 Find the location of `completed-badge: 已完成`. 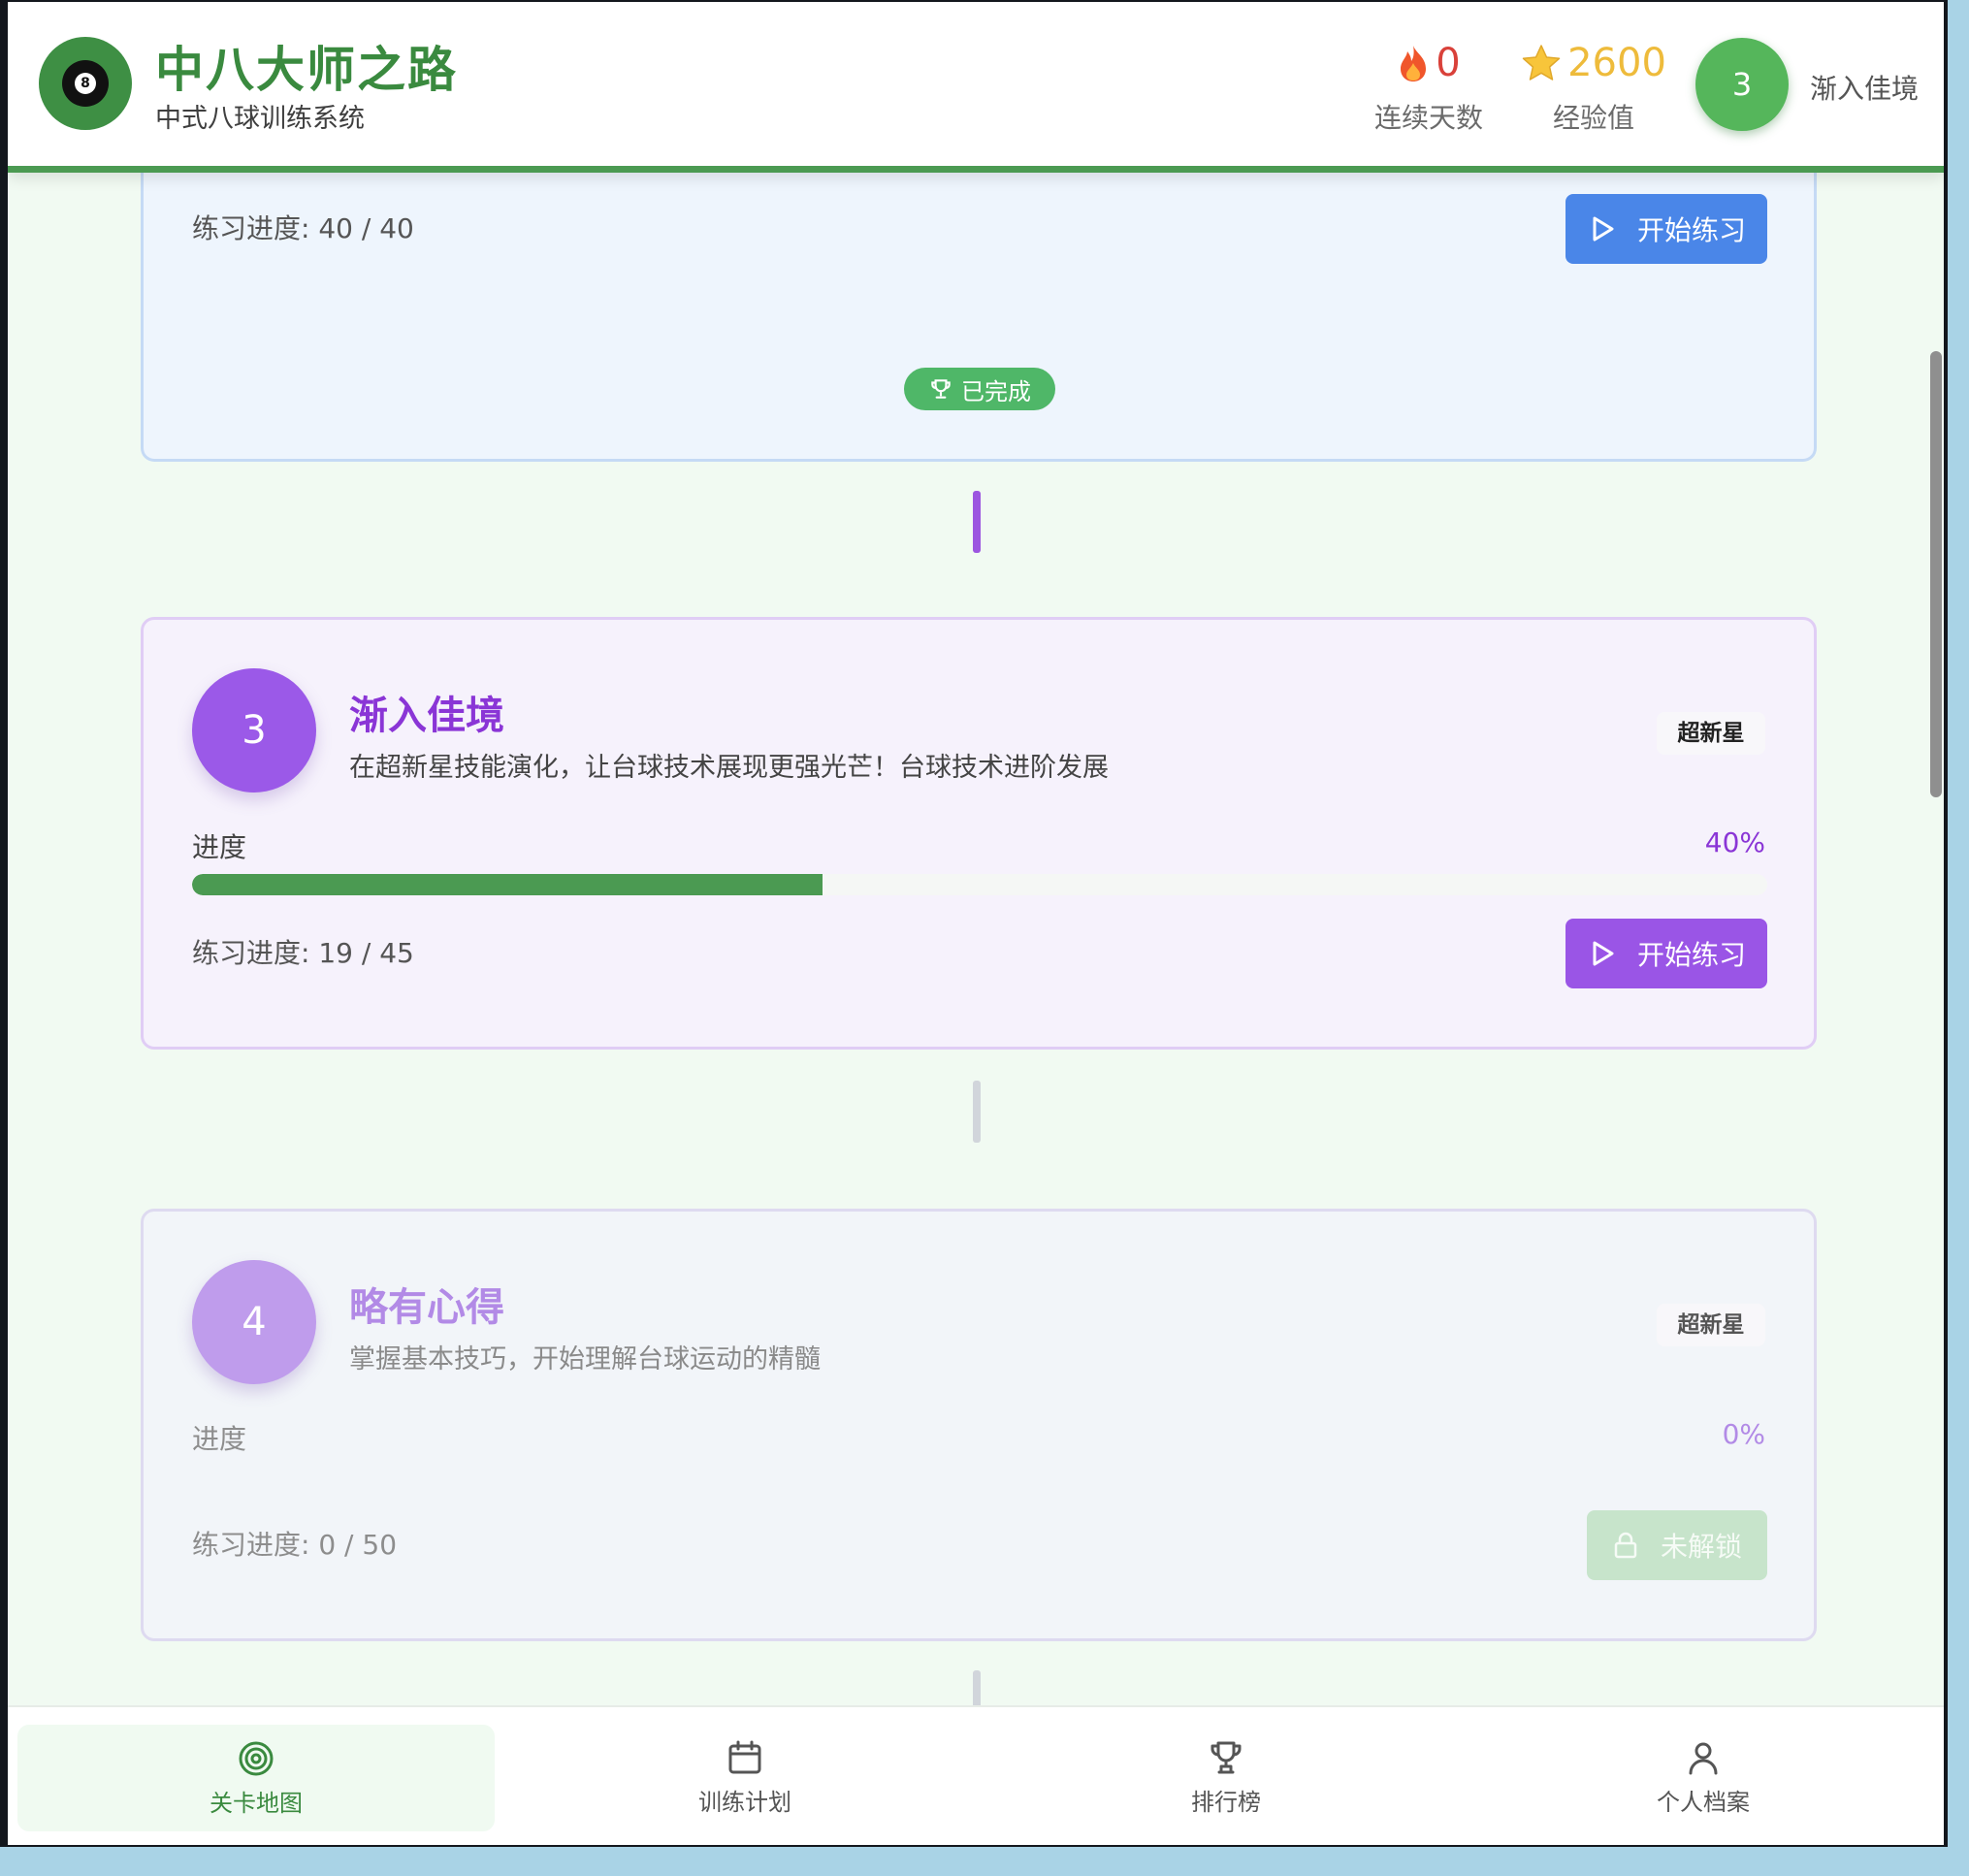

completed-badge: 已完成 is located at coordinates (979, 389).